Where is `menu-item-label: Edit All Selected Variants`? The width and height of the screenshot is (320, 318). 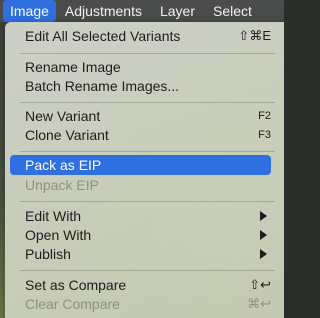
menu-item-label: Edit All Selected Variants is located at coordinates (103, 36).